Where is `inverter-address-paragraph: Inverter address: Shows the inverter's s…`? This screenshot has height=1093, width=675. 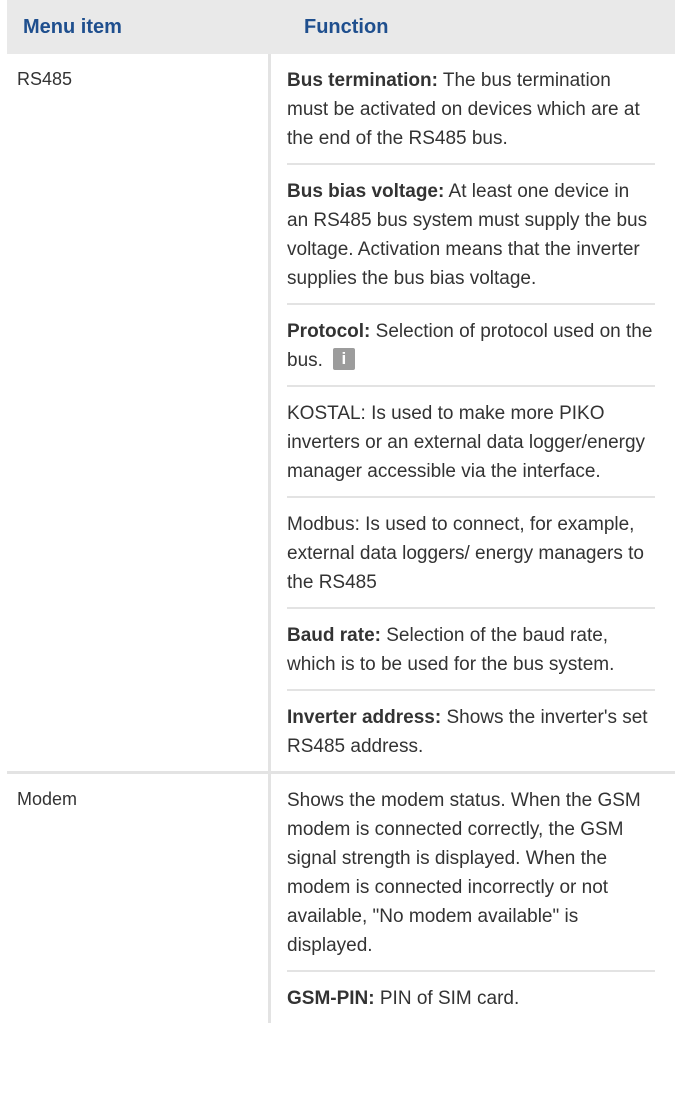 inverter-address-paragraph: Inverter address: Shows the inverter's s… is located at coordinates (471, 731).